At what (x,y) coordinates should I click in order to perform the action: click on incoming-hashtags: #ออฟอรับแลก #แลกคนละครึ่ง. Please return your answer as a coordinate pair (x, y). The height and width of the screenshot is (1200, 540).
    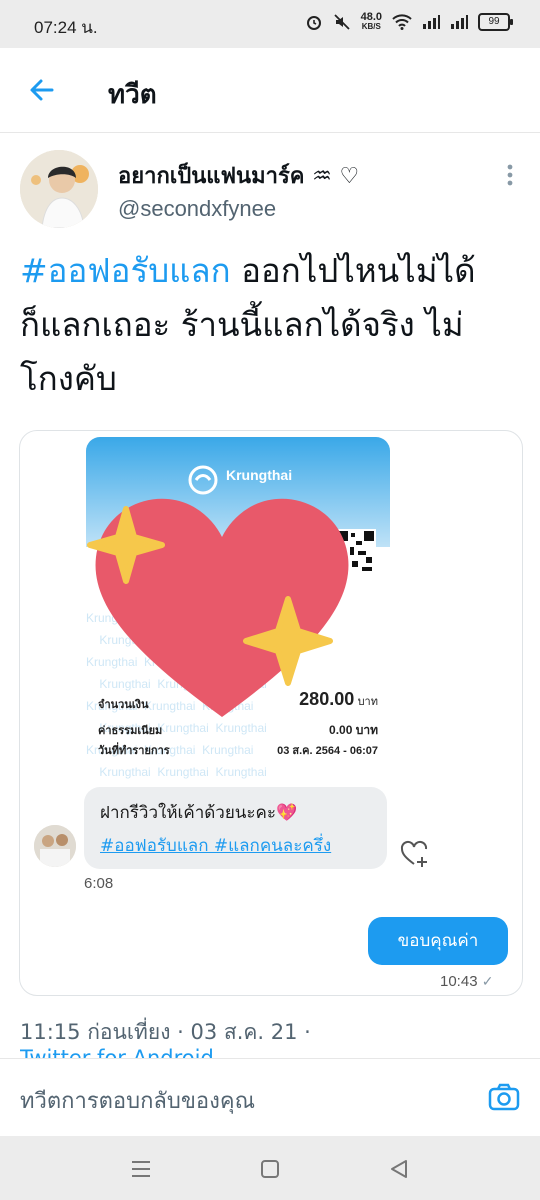
    Looking at the image, I should click on (216, 846).